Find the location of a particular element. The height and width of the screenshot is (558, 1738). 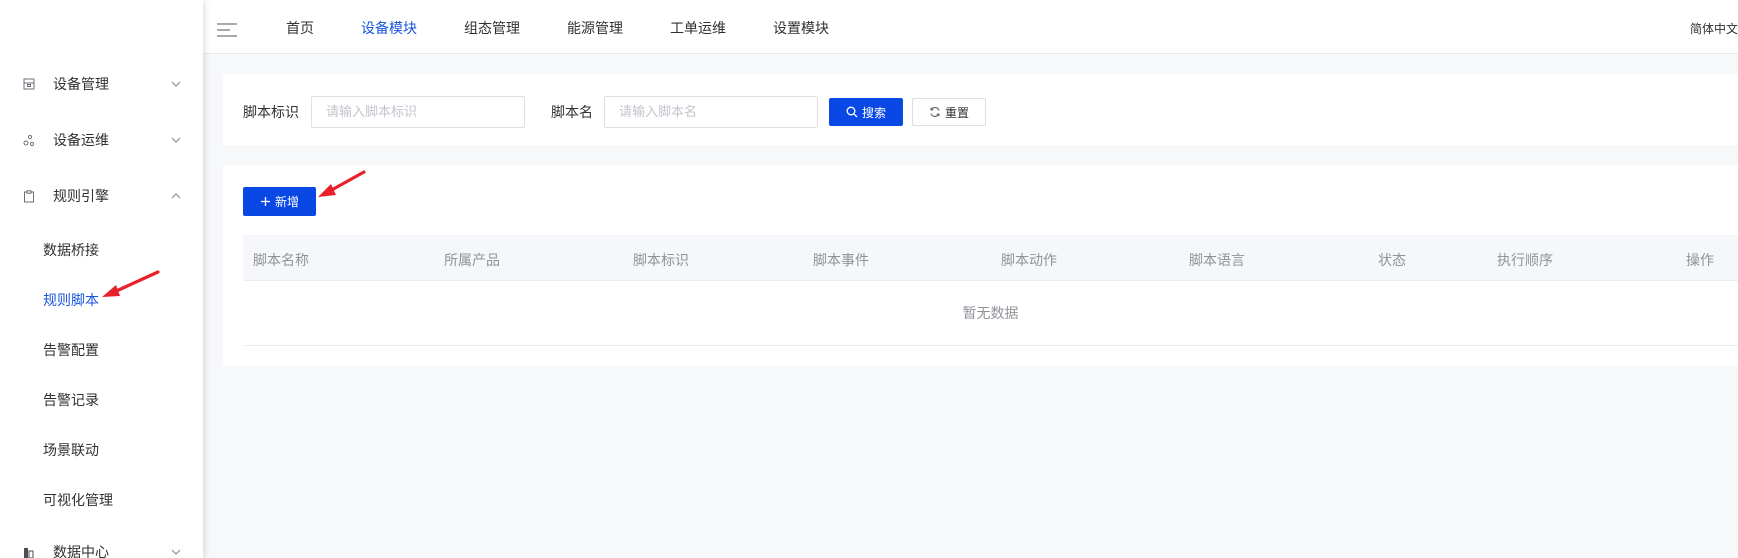

search-button: 搜索 is located at coordinates (866, 112).